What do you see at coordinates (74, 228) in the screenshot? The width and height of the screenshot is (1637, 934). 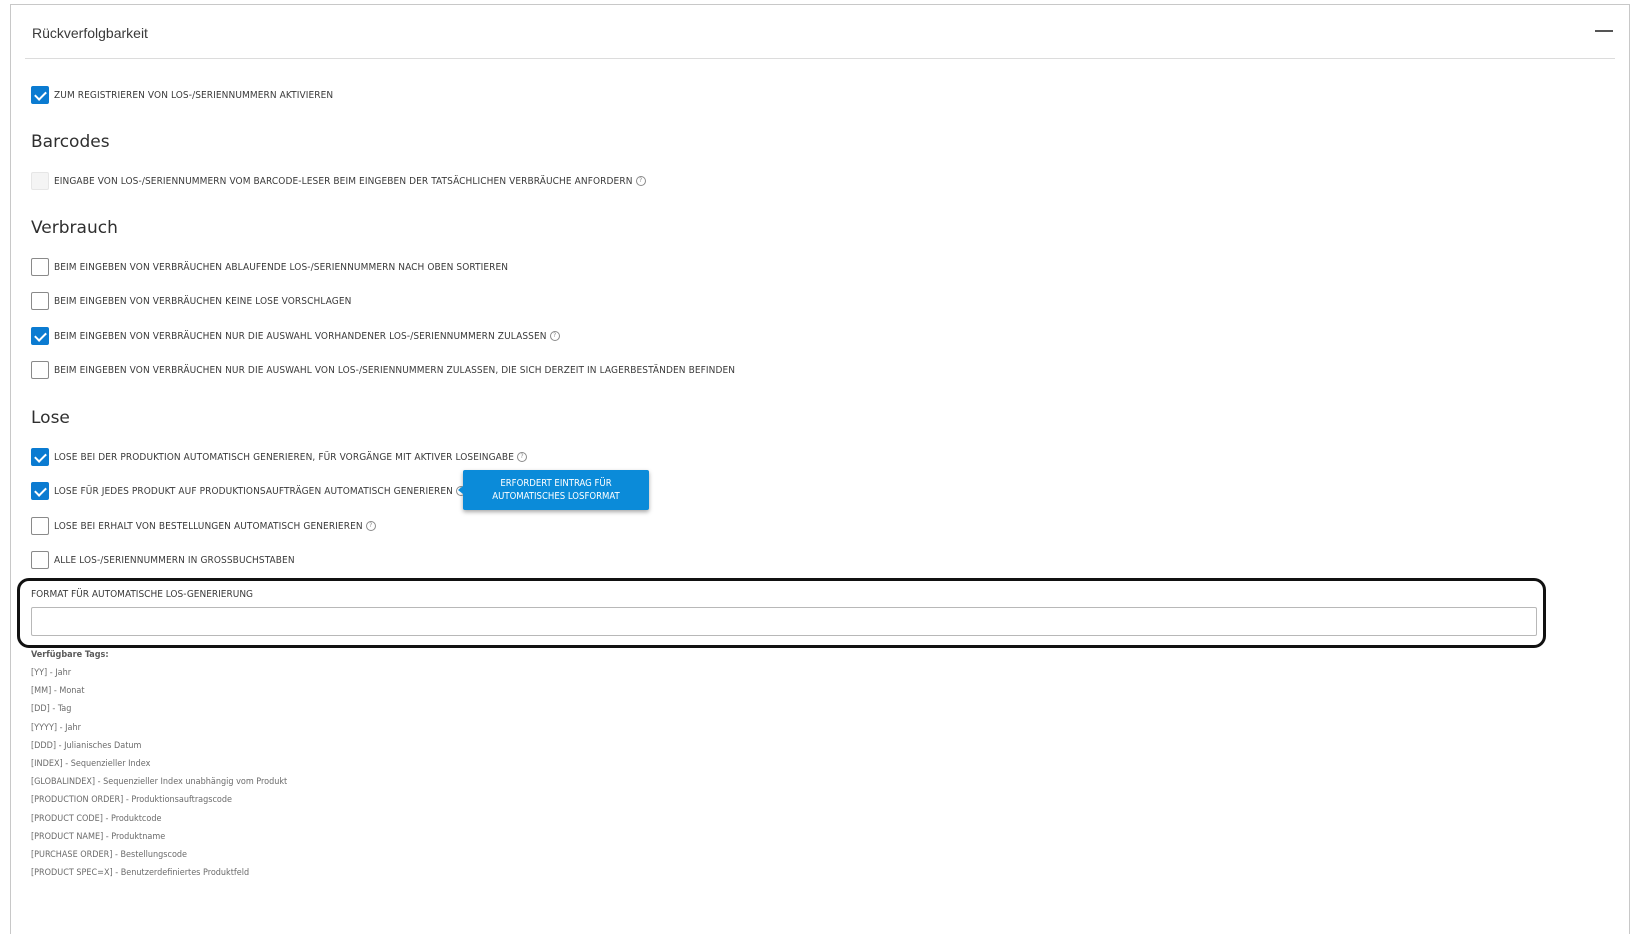 I see `verbrauch-heading: Verbrauch` at bounding box center [74, 228].